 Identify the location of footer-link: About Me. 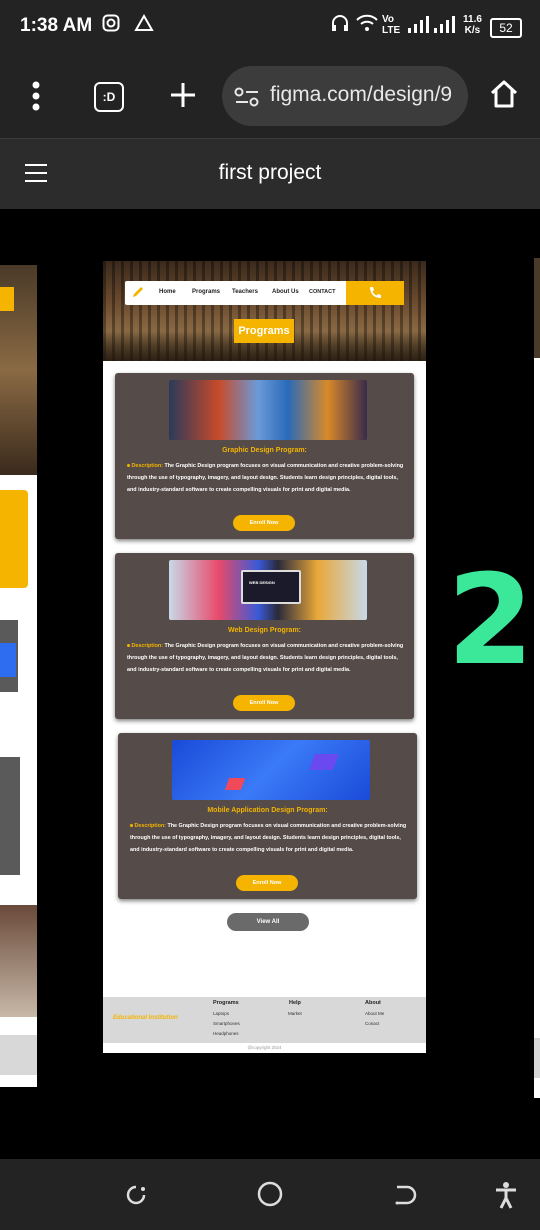
(374, 1013).